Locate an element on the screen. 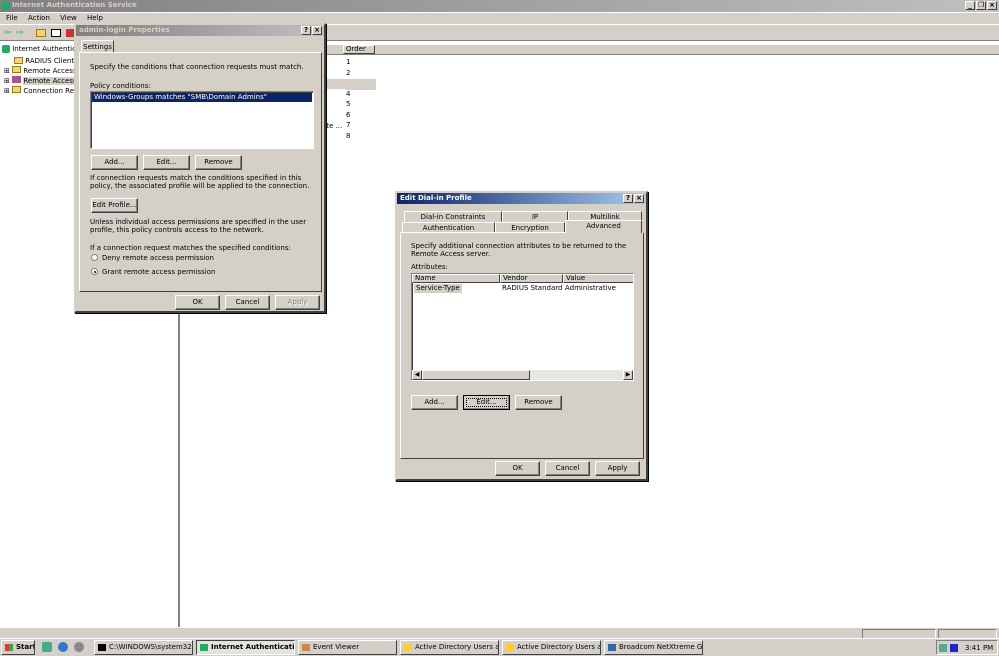  properties-title: admin-login Properties is located at coordinates (124, 30).